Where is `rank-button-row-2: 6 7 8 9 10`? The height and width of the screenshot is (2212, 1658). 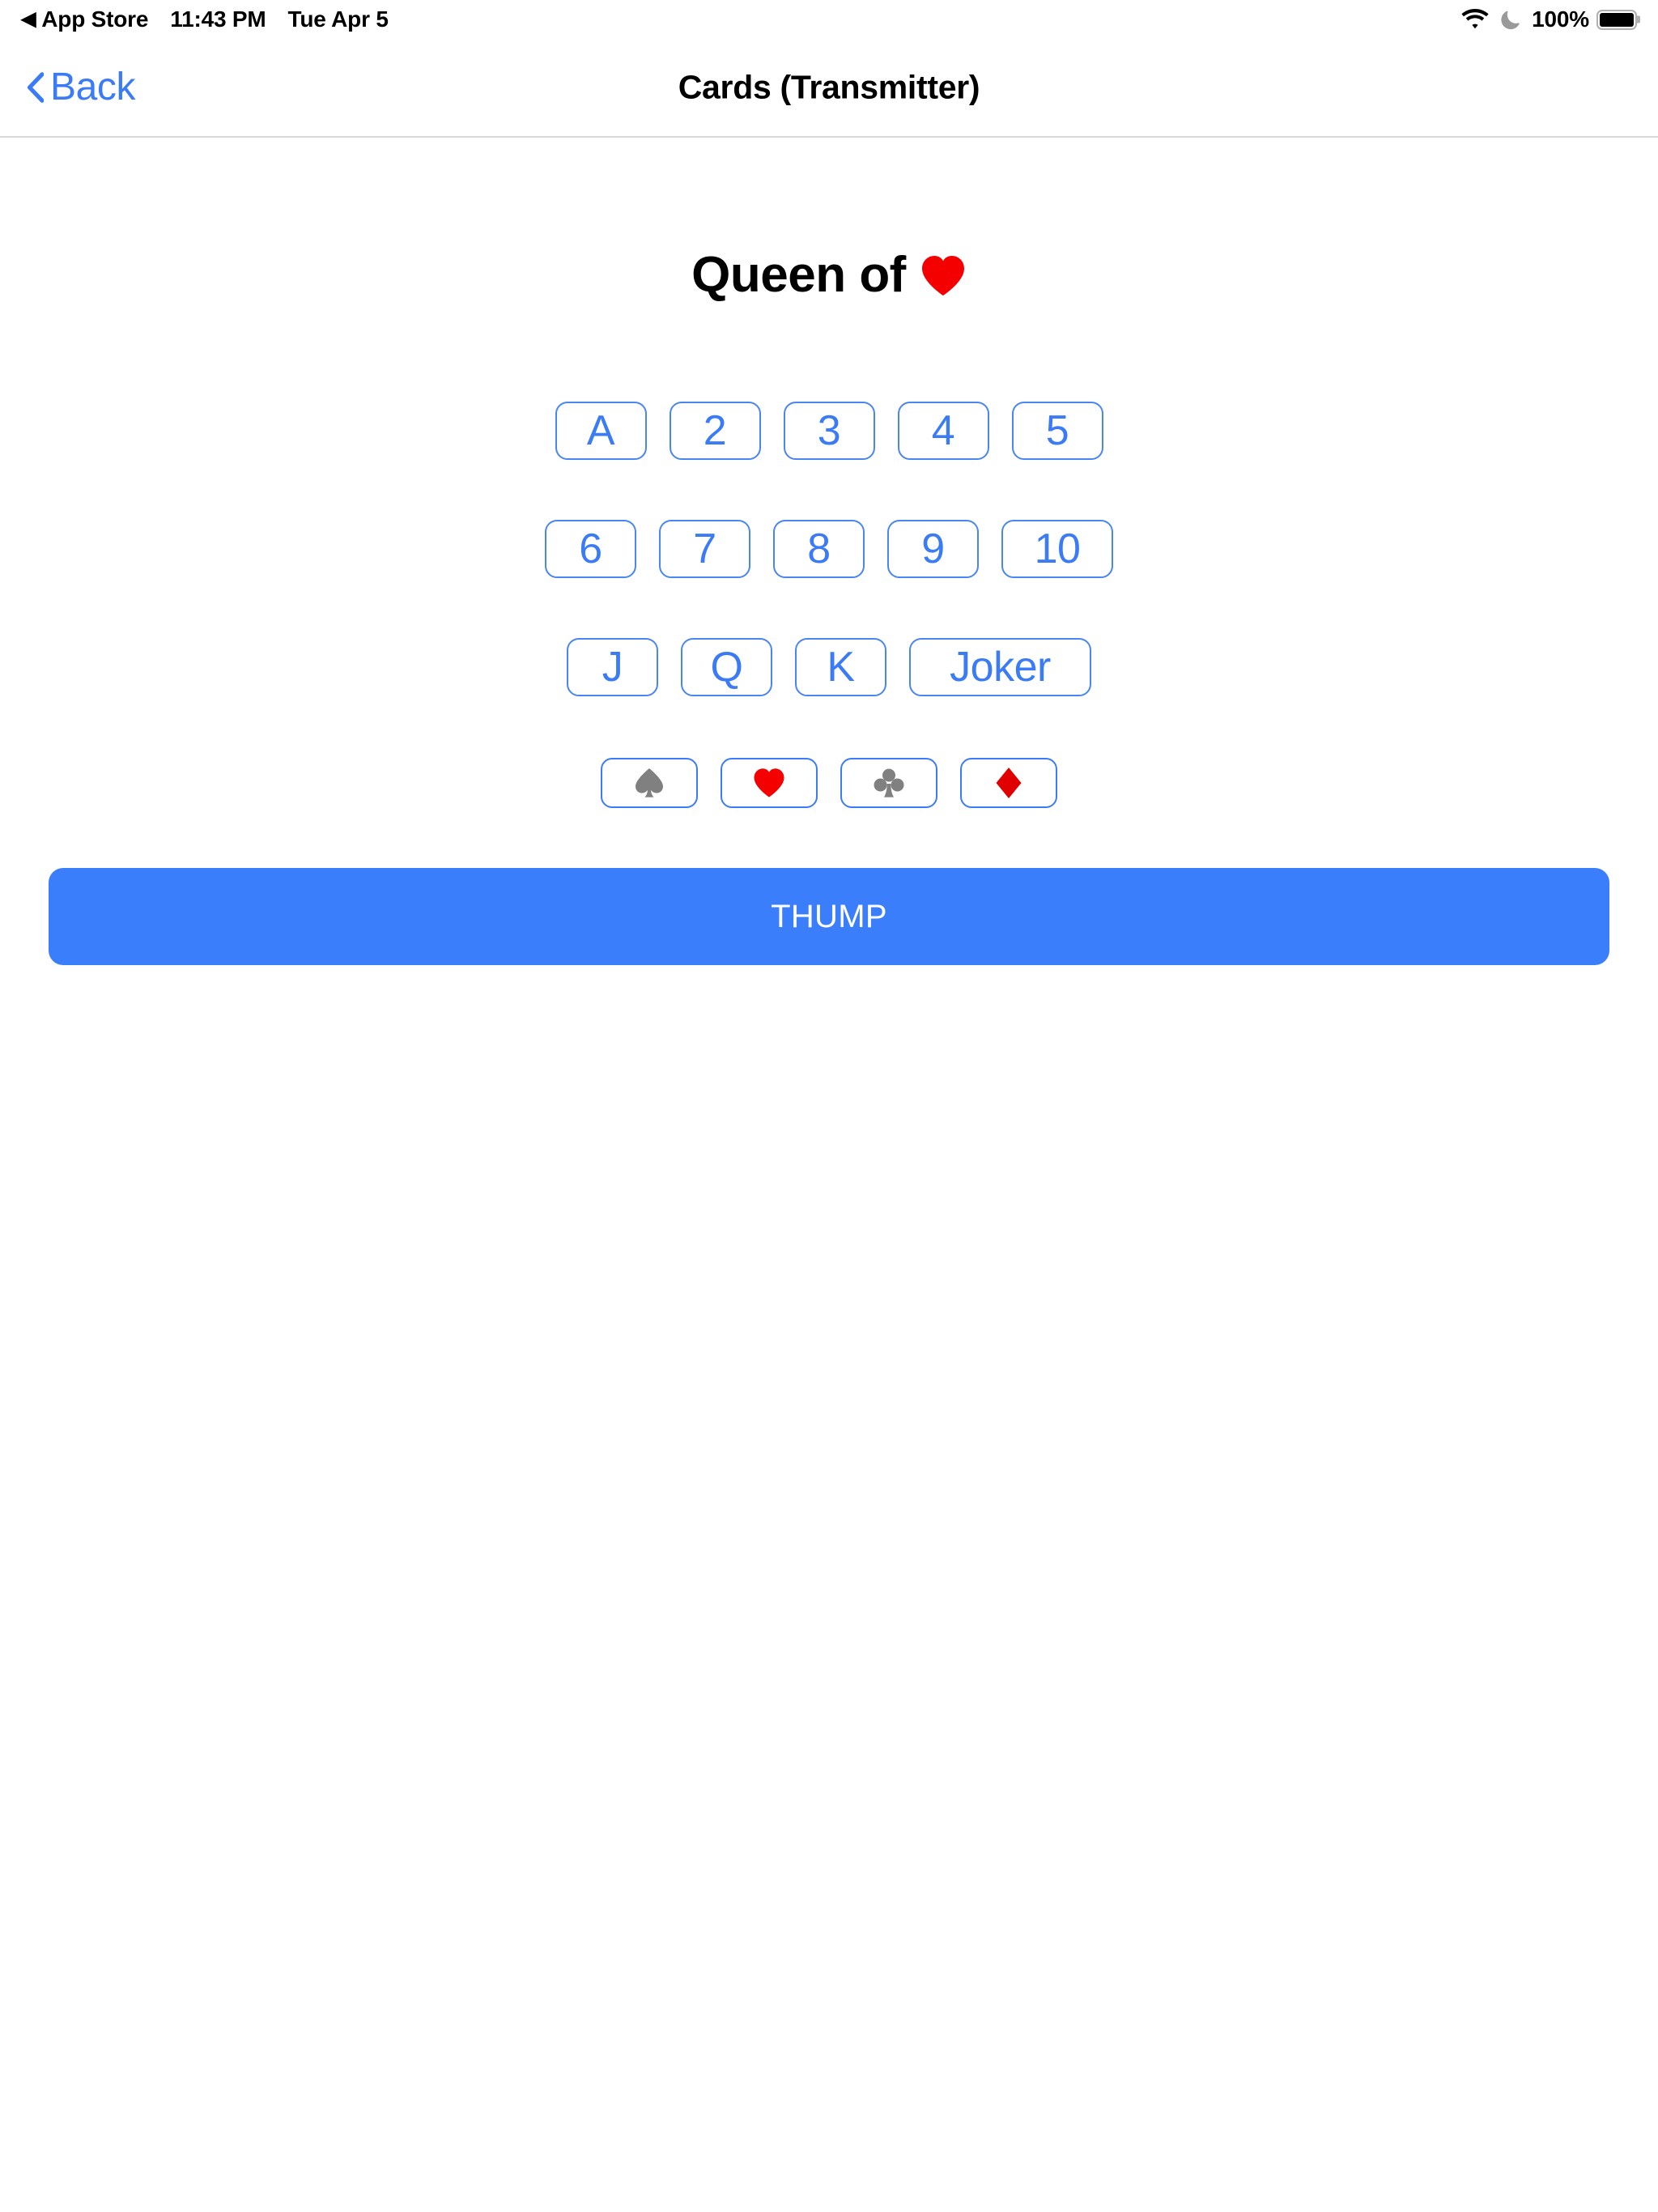
rank-button-row-2: 6 7 8 9 10 is located at coordinates (829, 549).